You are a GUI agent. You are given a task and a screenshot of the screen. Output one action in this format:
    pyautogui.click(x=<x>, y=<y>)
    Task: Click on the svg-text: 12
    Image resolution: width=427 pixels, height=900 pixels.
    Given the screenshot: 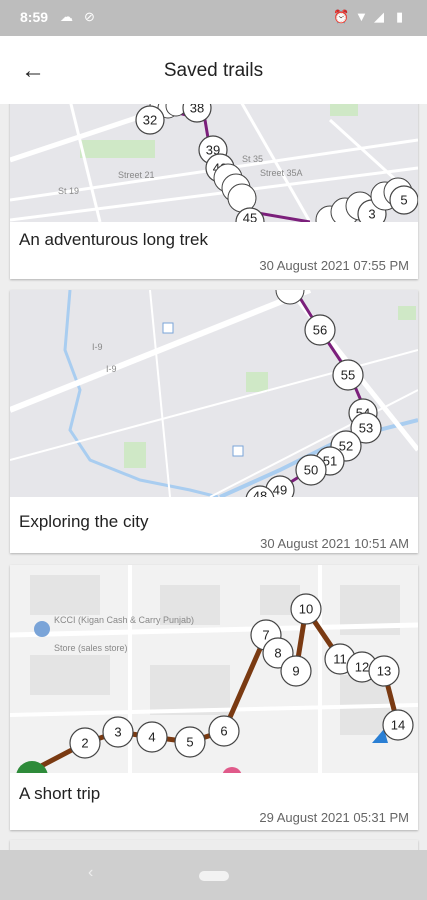 What is the action you would take?
    pyautogui.click(x=362, y=667)
    